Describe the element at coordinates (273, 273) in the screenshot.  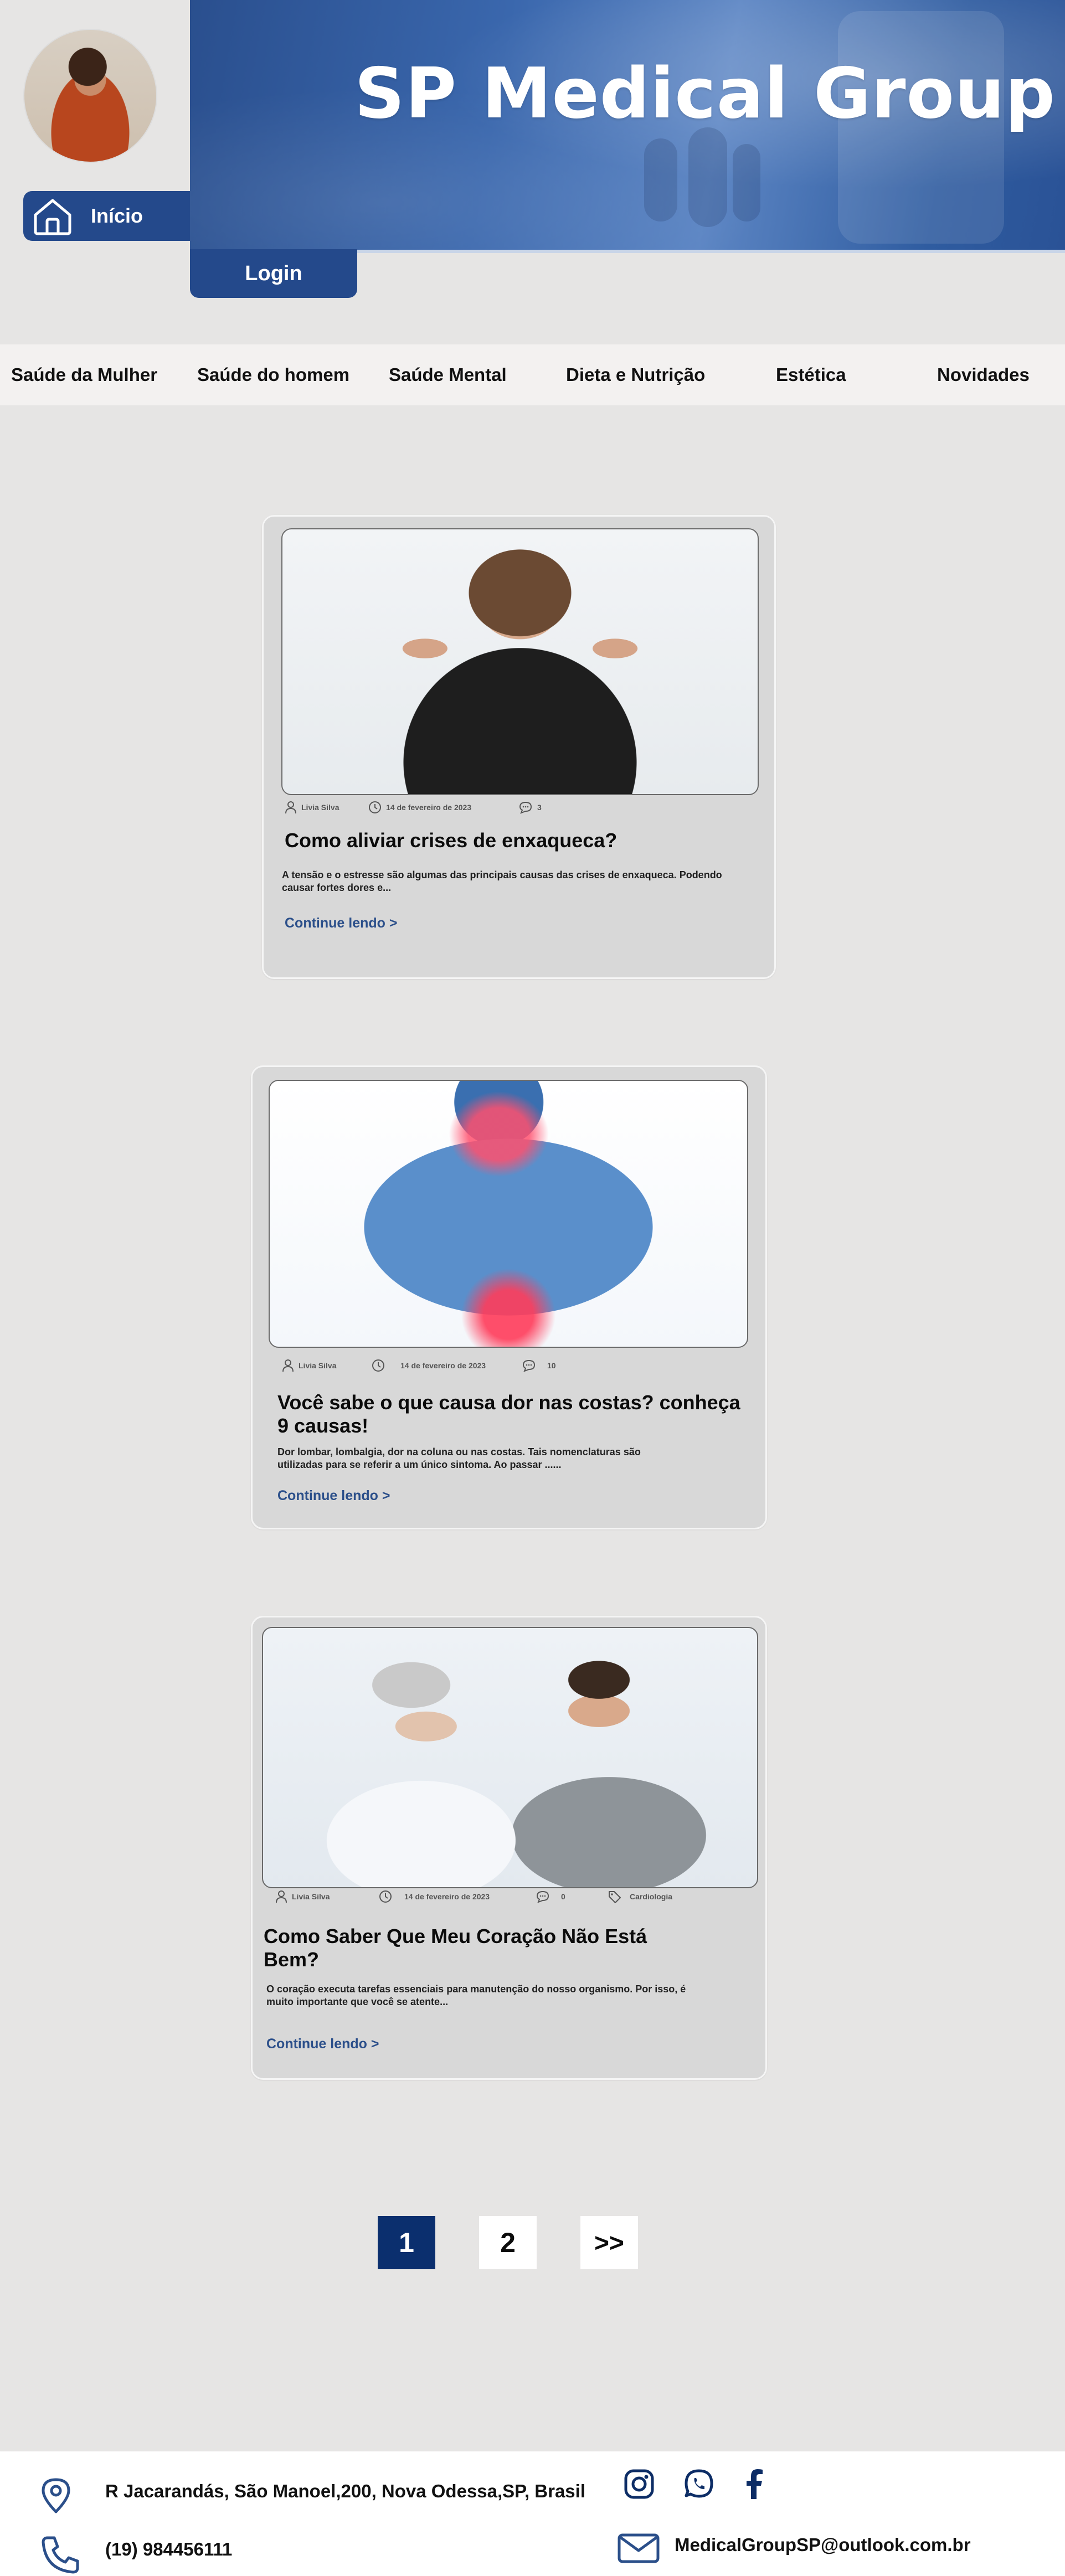
I see `login-button: Login` at that location.